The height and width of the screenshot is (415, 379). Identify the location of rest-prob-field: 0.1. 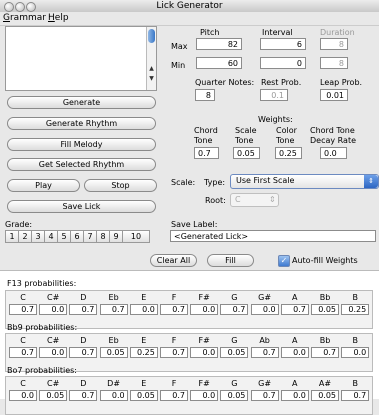
(274, 95).